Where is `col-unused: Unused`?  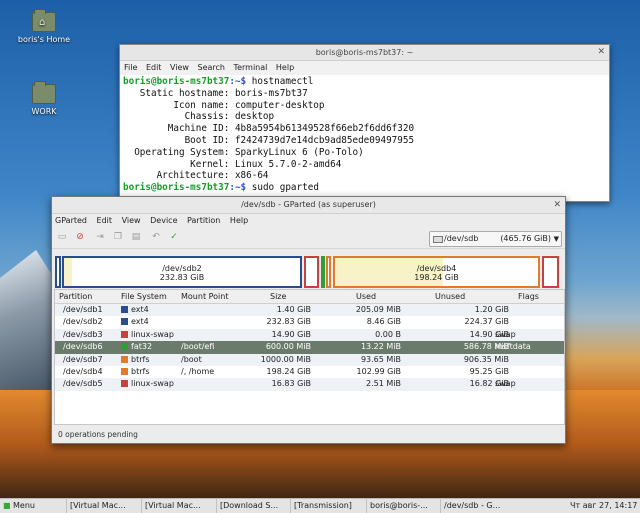 col-unused: Unused is located at coordinates (450, 296).